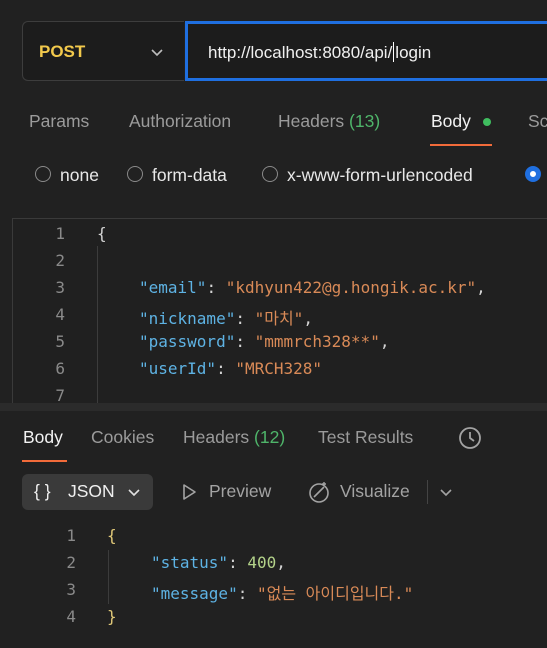  I want to click on method-selector: POST, so click(103, 51).